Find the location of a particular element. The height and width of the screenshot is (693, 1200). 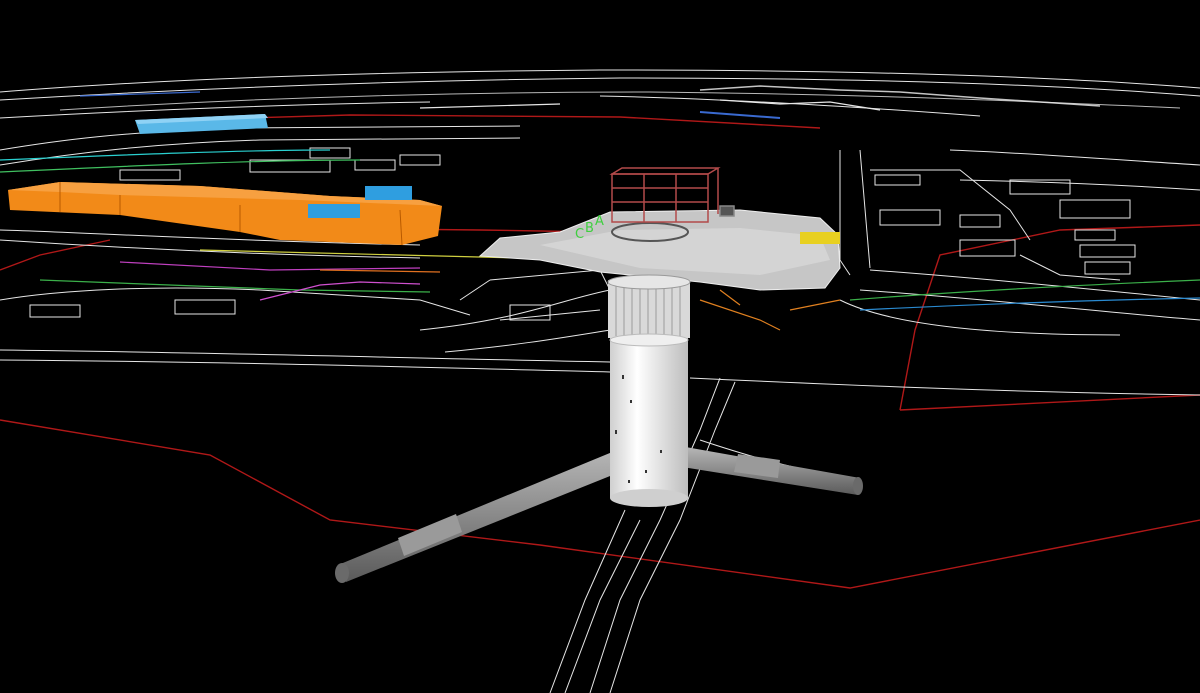

gridline-label-a: A is located at coordinates (599, 221).